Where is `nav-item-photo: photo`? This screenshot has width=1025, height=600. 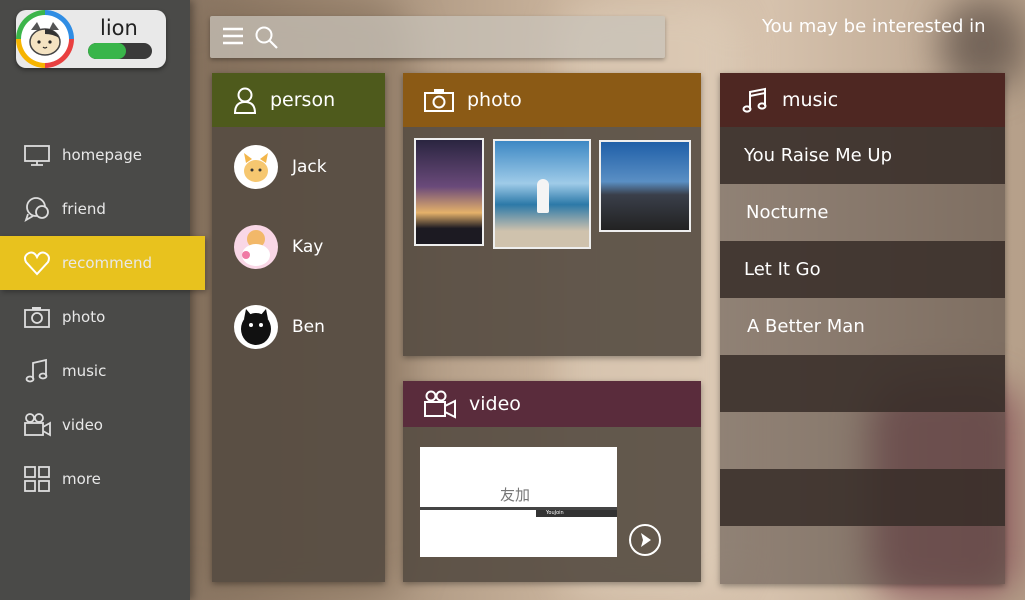 nav-item-photo: photo is located at coordinates (102, 317).